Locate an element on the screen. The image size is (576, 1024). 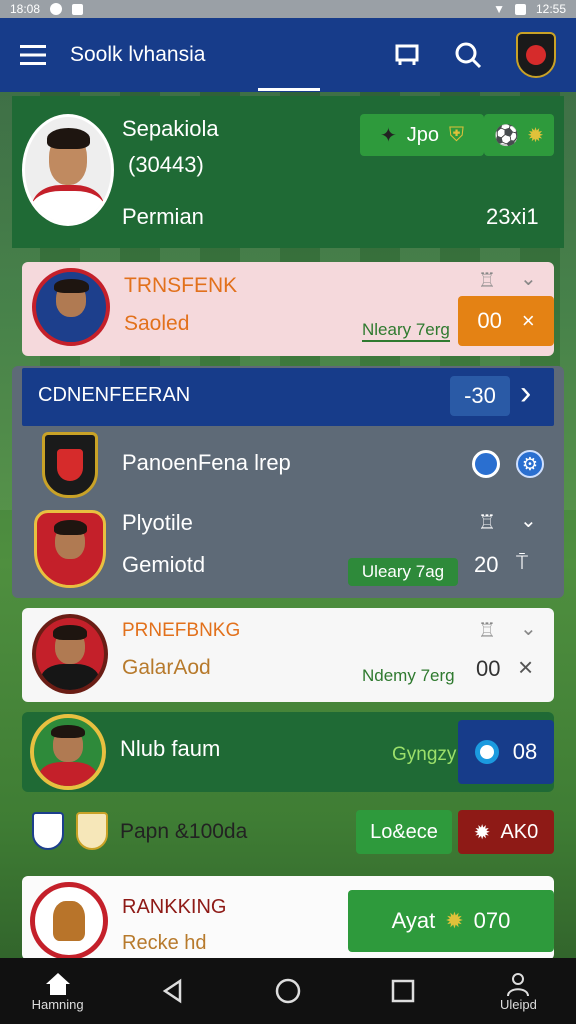
league-badge-label: Jpo is located at coordinates (422, 134).